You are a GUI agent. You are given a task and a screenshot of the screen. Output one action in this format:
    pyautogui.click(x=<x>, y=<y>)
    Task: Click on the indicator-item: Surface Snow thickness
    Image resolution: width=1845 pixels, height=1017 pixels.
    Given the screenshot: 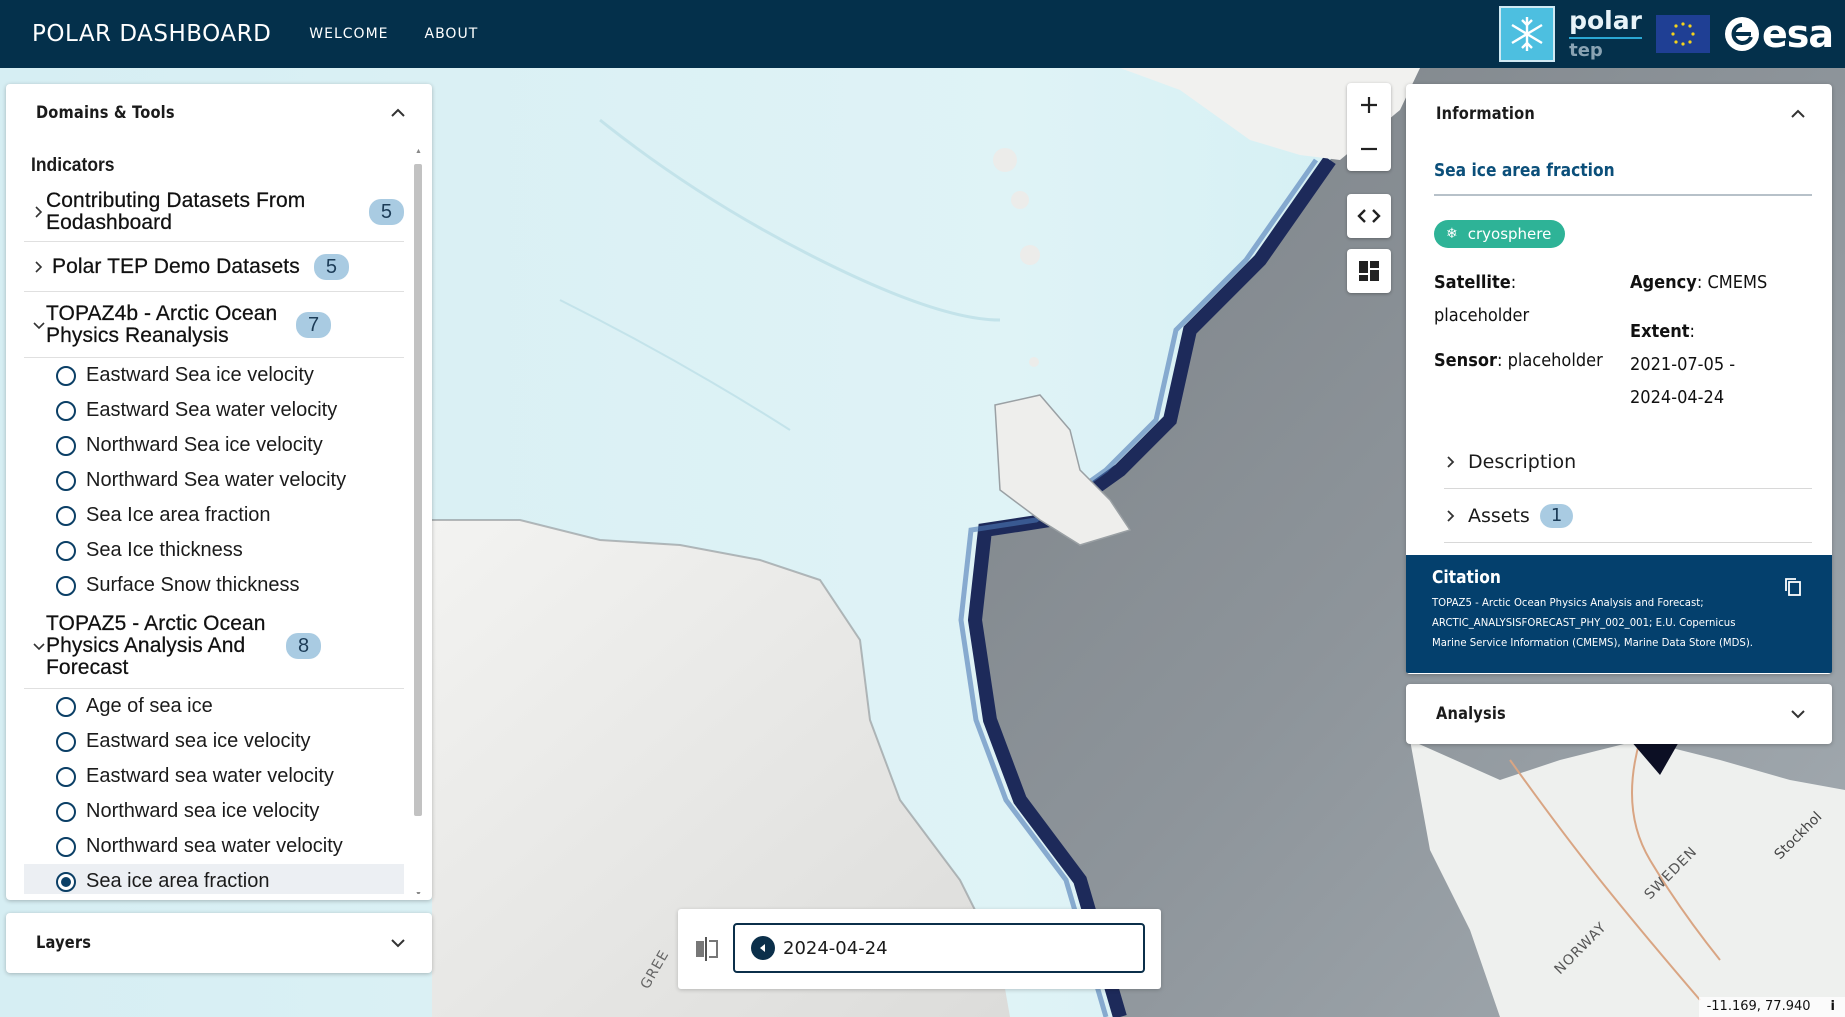 What is the action you would take?
    pyautogui.click(x=214, y=585)
    